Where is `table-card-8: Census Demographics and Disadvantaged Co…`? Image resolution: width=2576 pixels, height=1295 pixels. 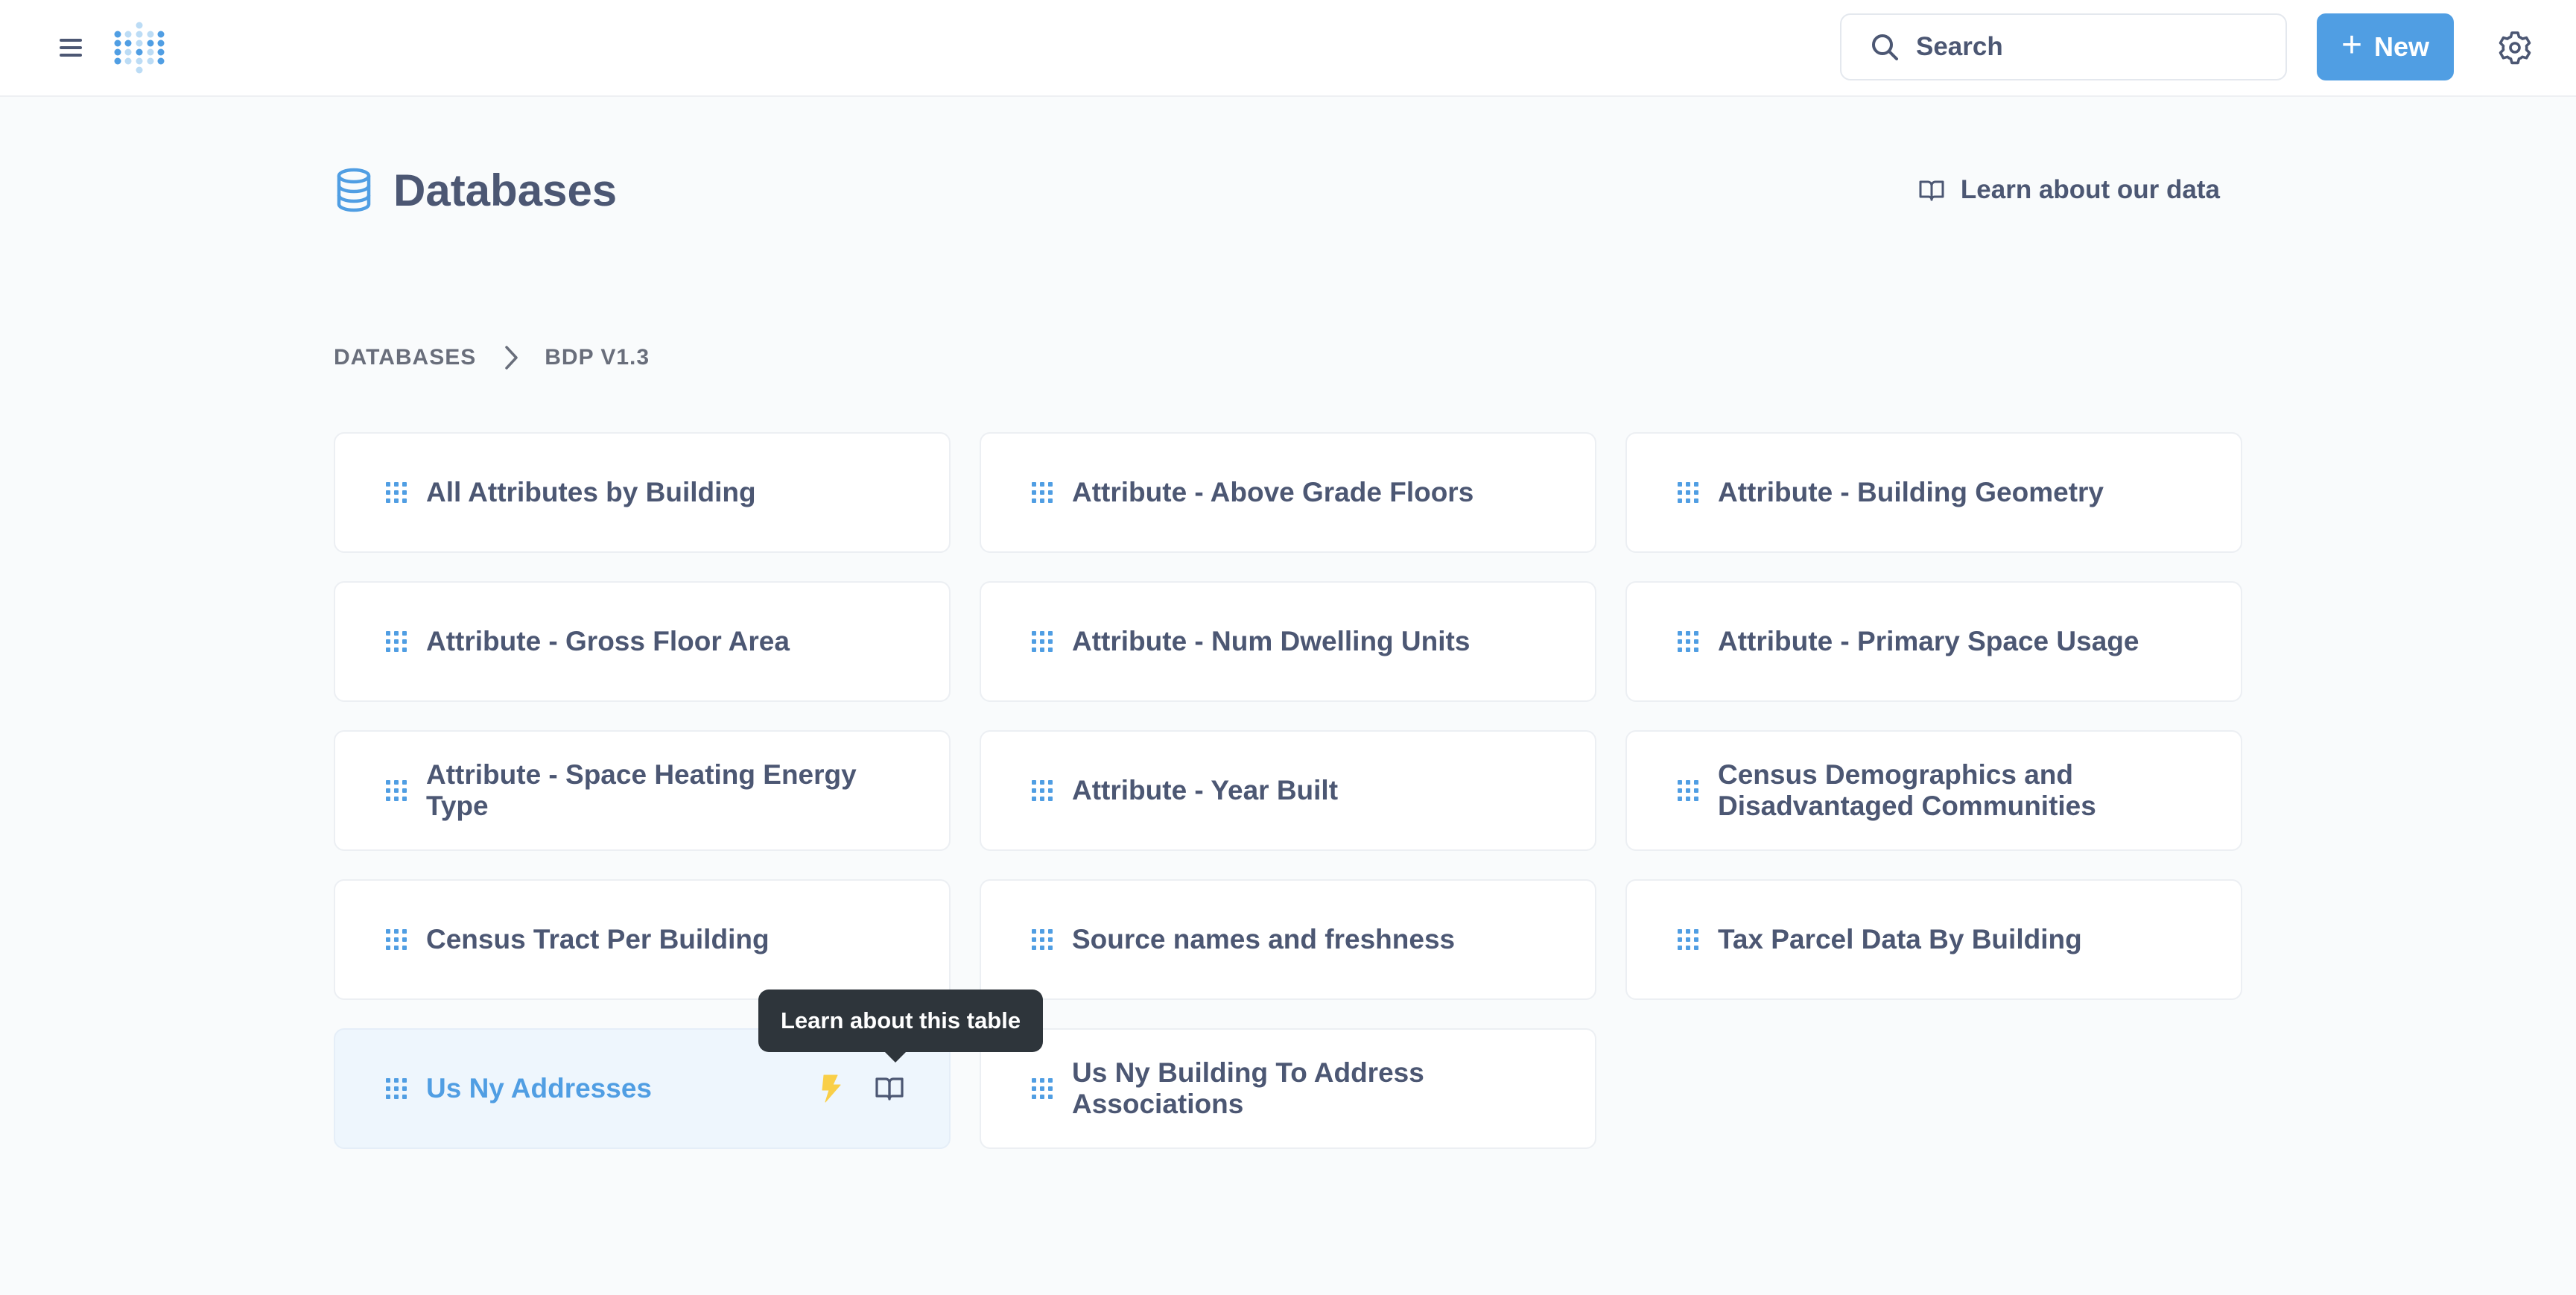 table-card-8: Census Demographics and Disadvantaged Co… is located at coordinates (1934, 790).